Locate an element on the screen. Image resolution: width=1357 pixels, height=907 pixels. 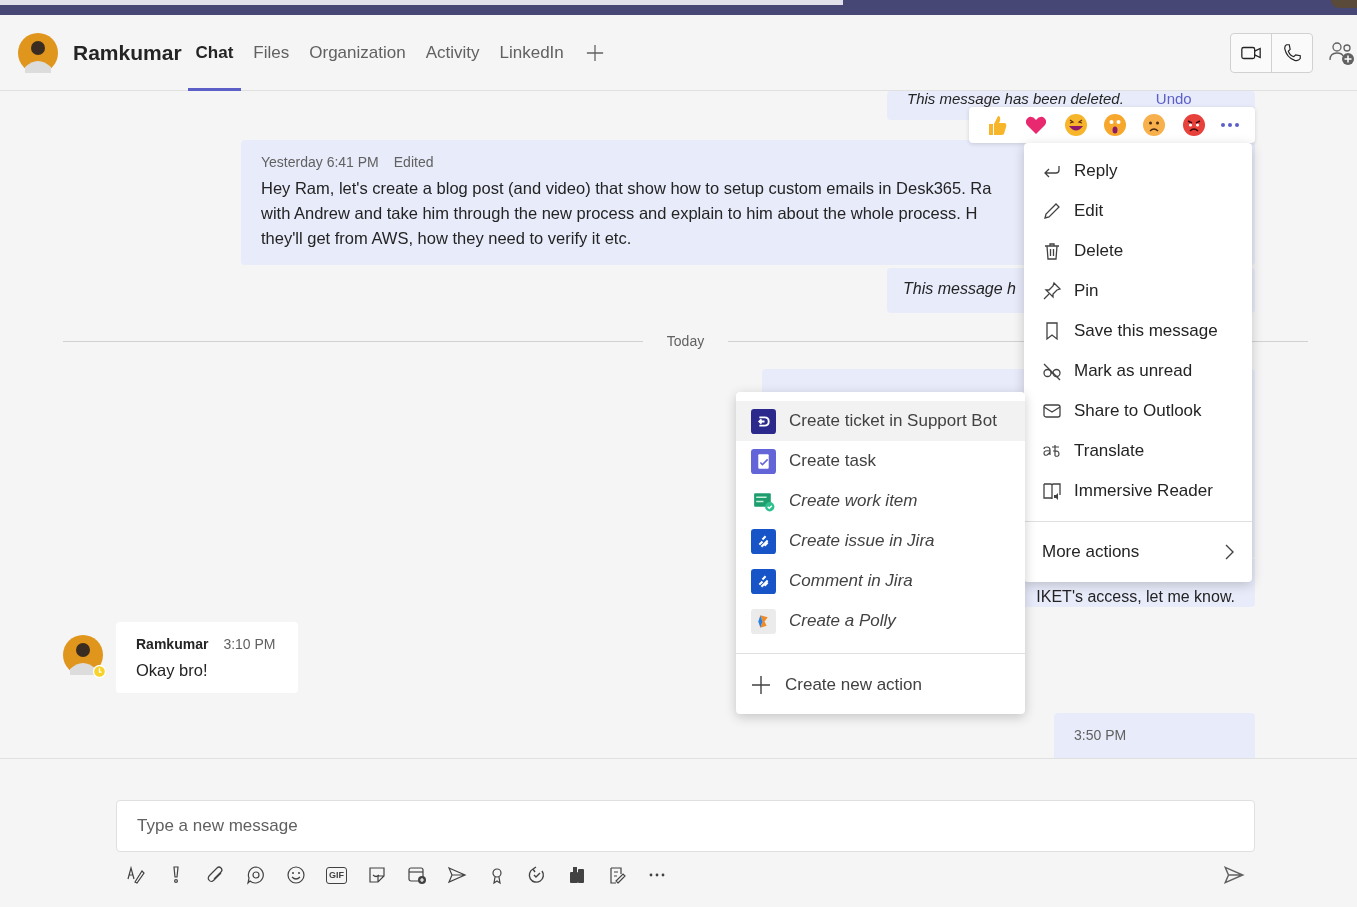
menu-item: Mark as unread is located at coordinates (1138, 371).